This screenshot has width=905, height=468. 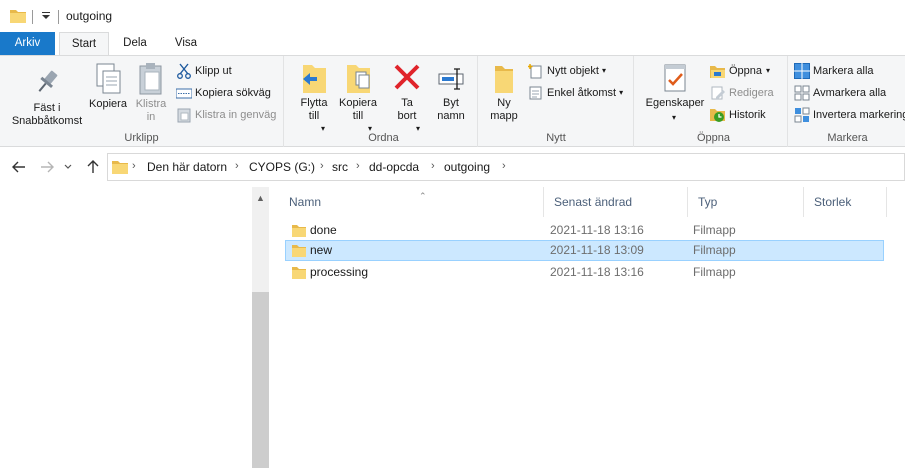 I want to click on tab-dela: Dela, so click(x=135, y=43).